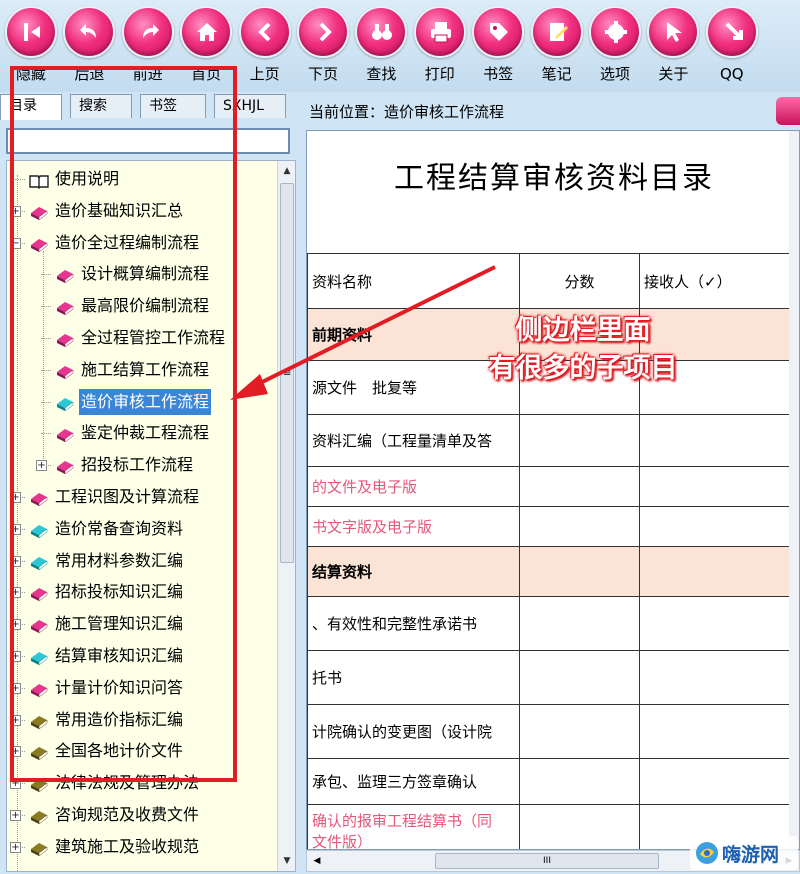 The width and height of the screenshot is (800, 874). I want to click on toolbar-button-6: 查找, so click(381, 46).